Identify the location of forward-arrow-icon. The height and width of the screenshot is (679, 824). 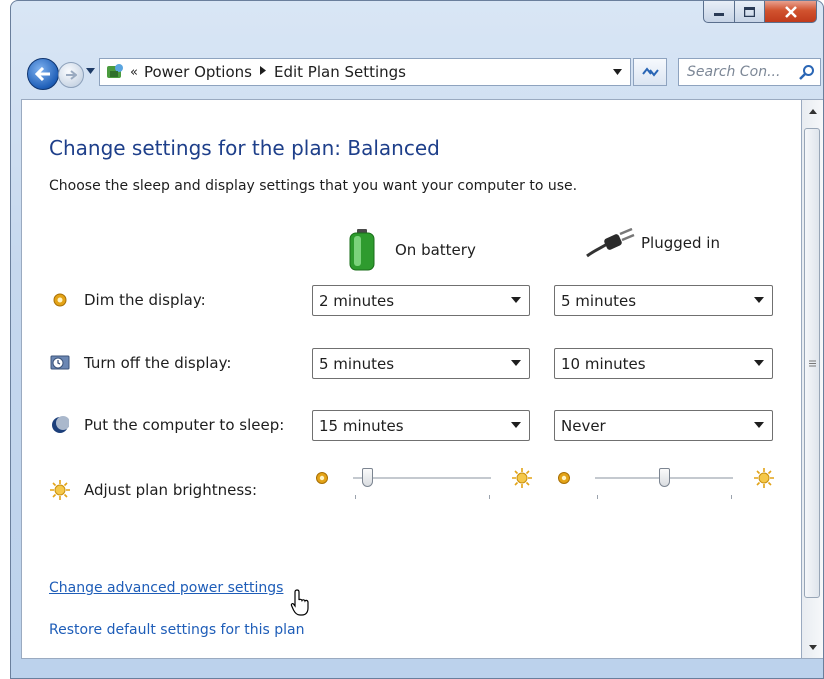
(71, 75).